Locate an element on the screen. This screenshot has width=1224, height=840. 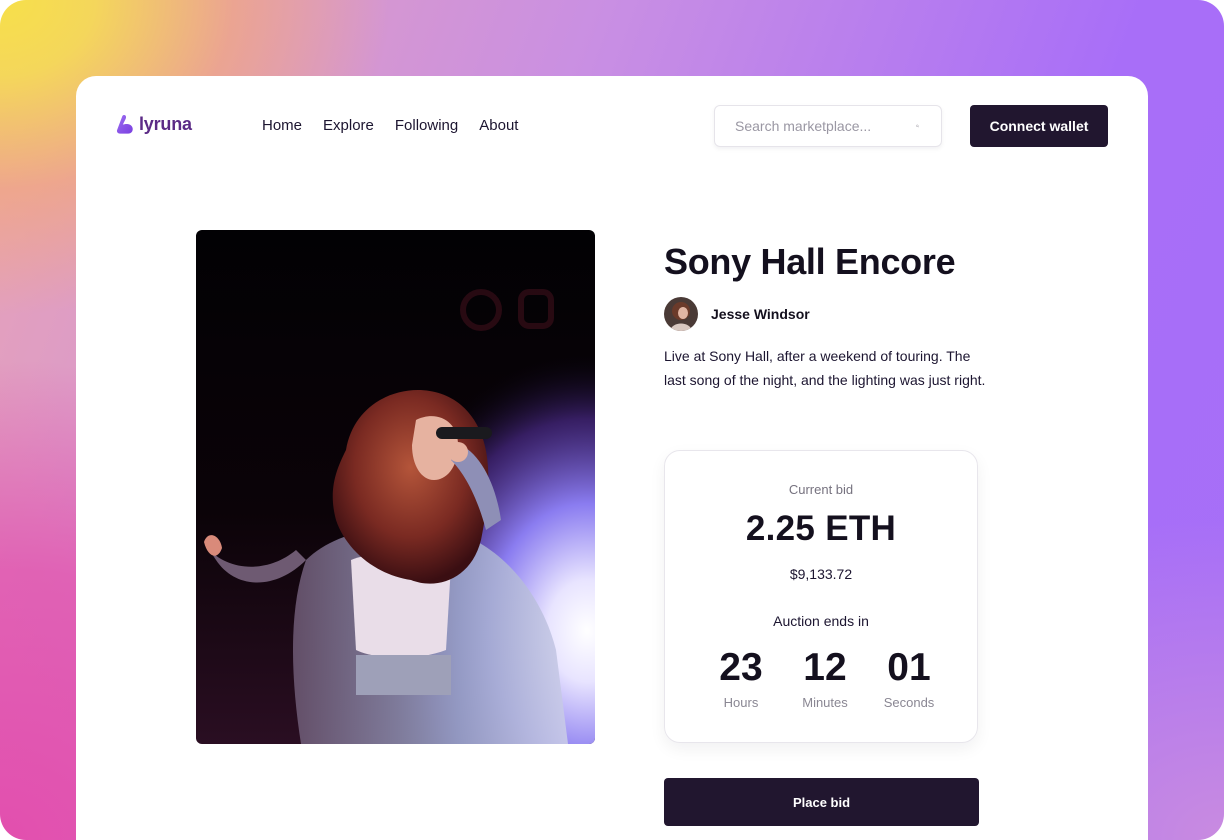
current-bid-label: Current bid is located at coordinates (821, 489).